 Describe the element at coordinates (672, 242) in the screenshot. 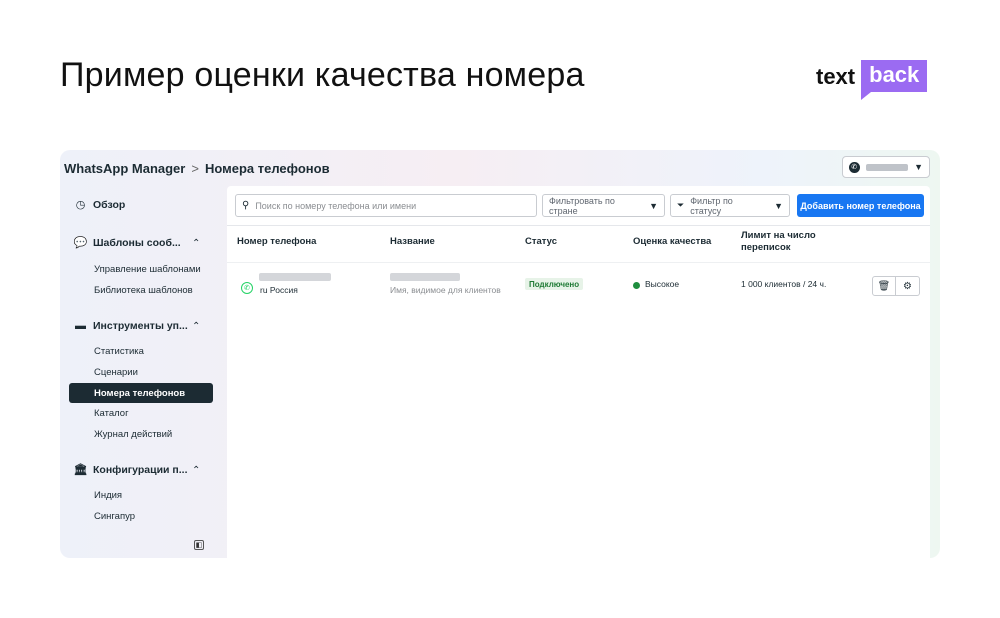

I see `column-header-quality: Оценка качества` at that location.